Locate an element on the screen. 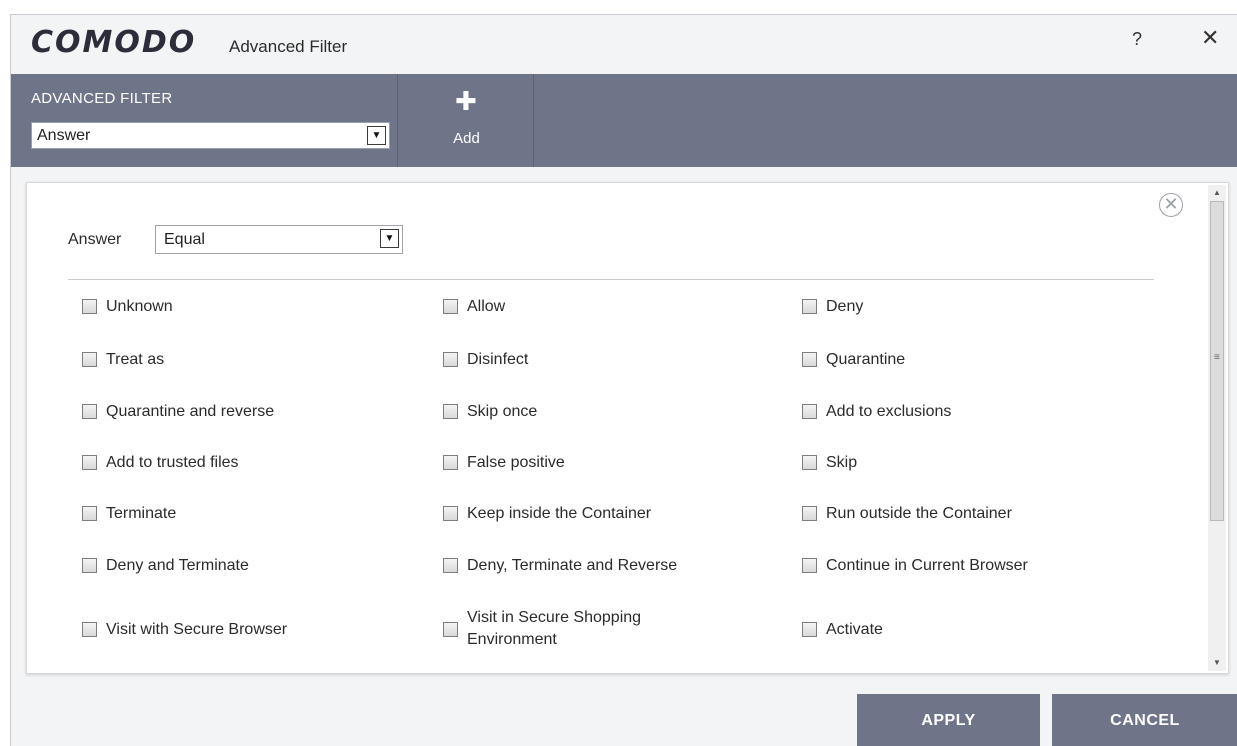 The width and height of the screenshot is (1237, 746). plus-icon: ✚ is located at coordinates (466, 101).